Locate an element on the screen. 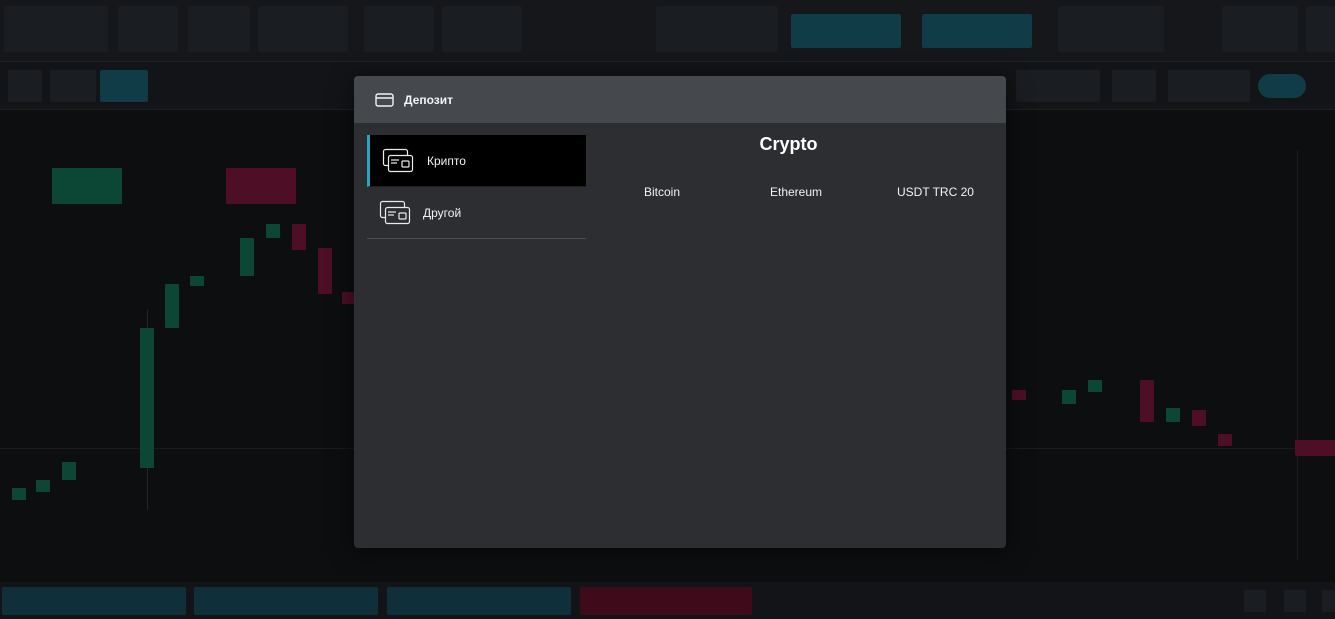 This screenshot has height=619, width=1335. method-item-crypto: Крипто is located at coordinates (476, 161).